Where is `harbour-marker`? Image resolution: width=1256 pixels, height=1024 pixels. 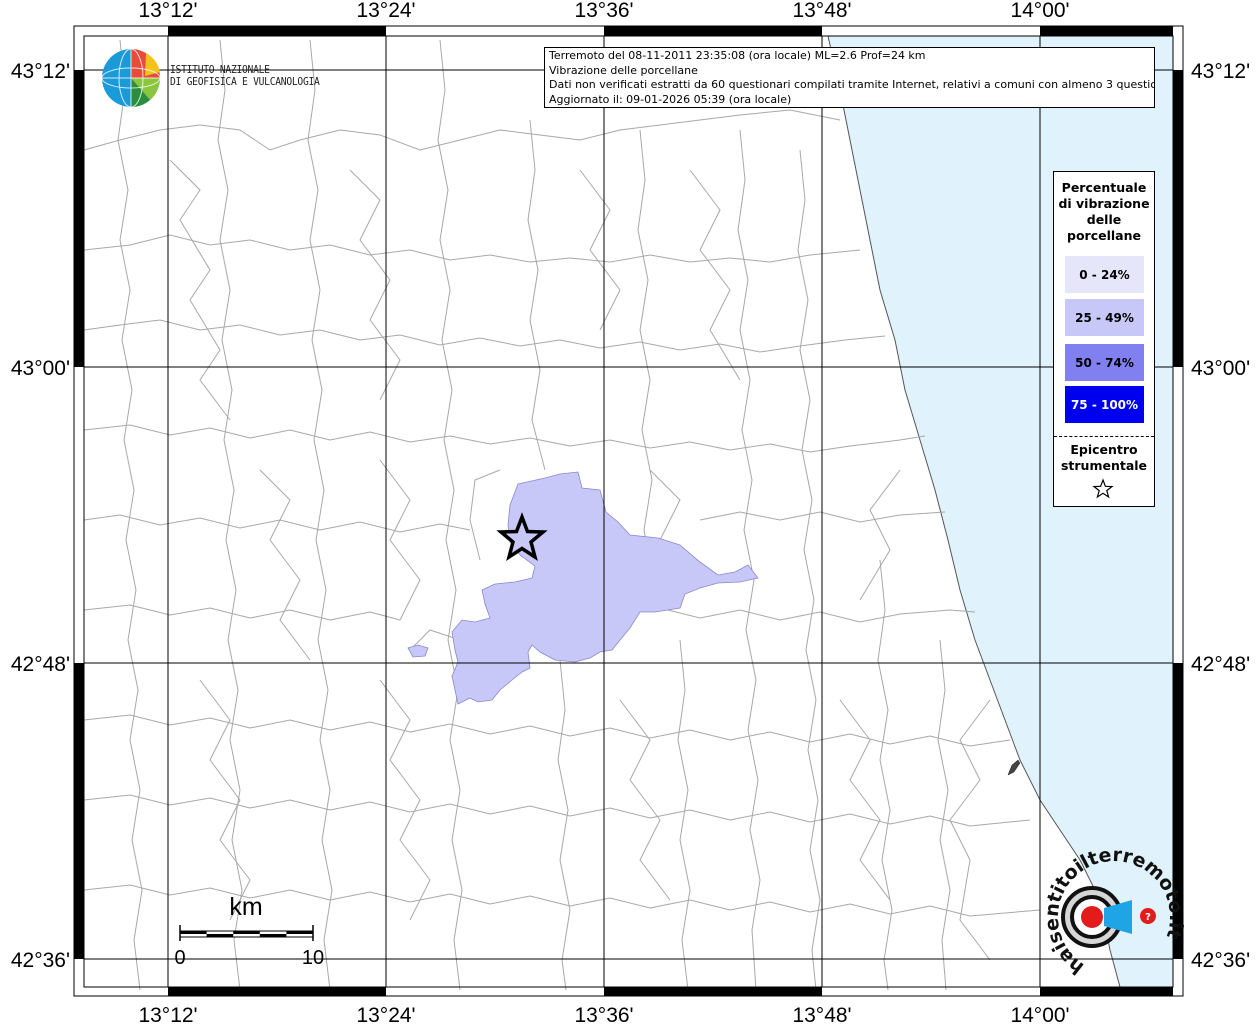
harbour-marker is located at coordinates (1014, 767).